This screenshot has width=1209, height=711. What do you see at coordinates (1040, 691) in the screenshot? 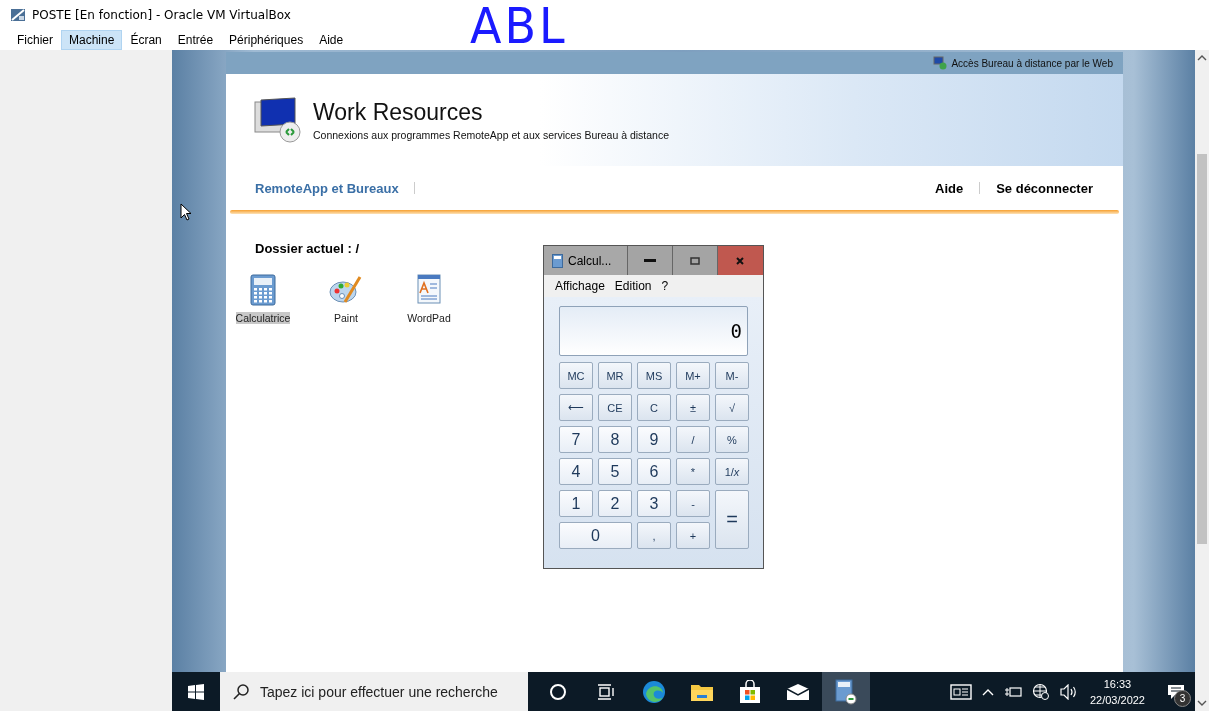
I see `globe-icon` at bounding box center [1040, 691].